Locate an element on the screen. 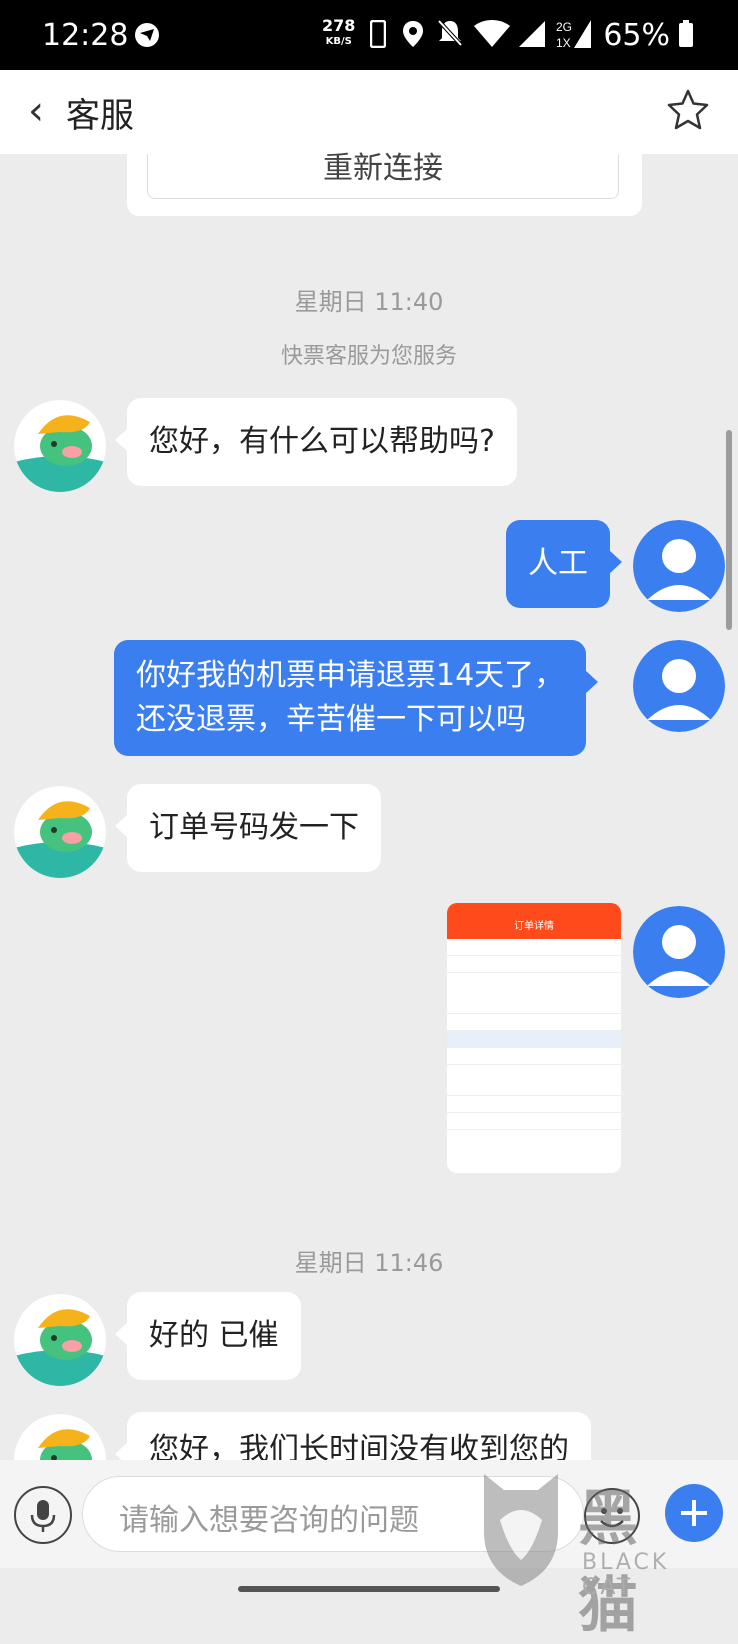 The image size is (738, 1644). star-icon is located at coordinates (688, 110).